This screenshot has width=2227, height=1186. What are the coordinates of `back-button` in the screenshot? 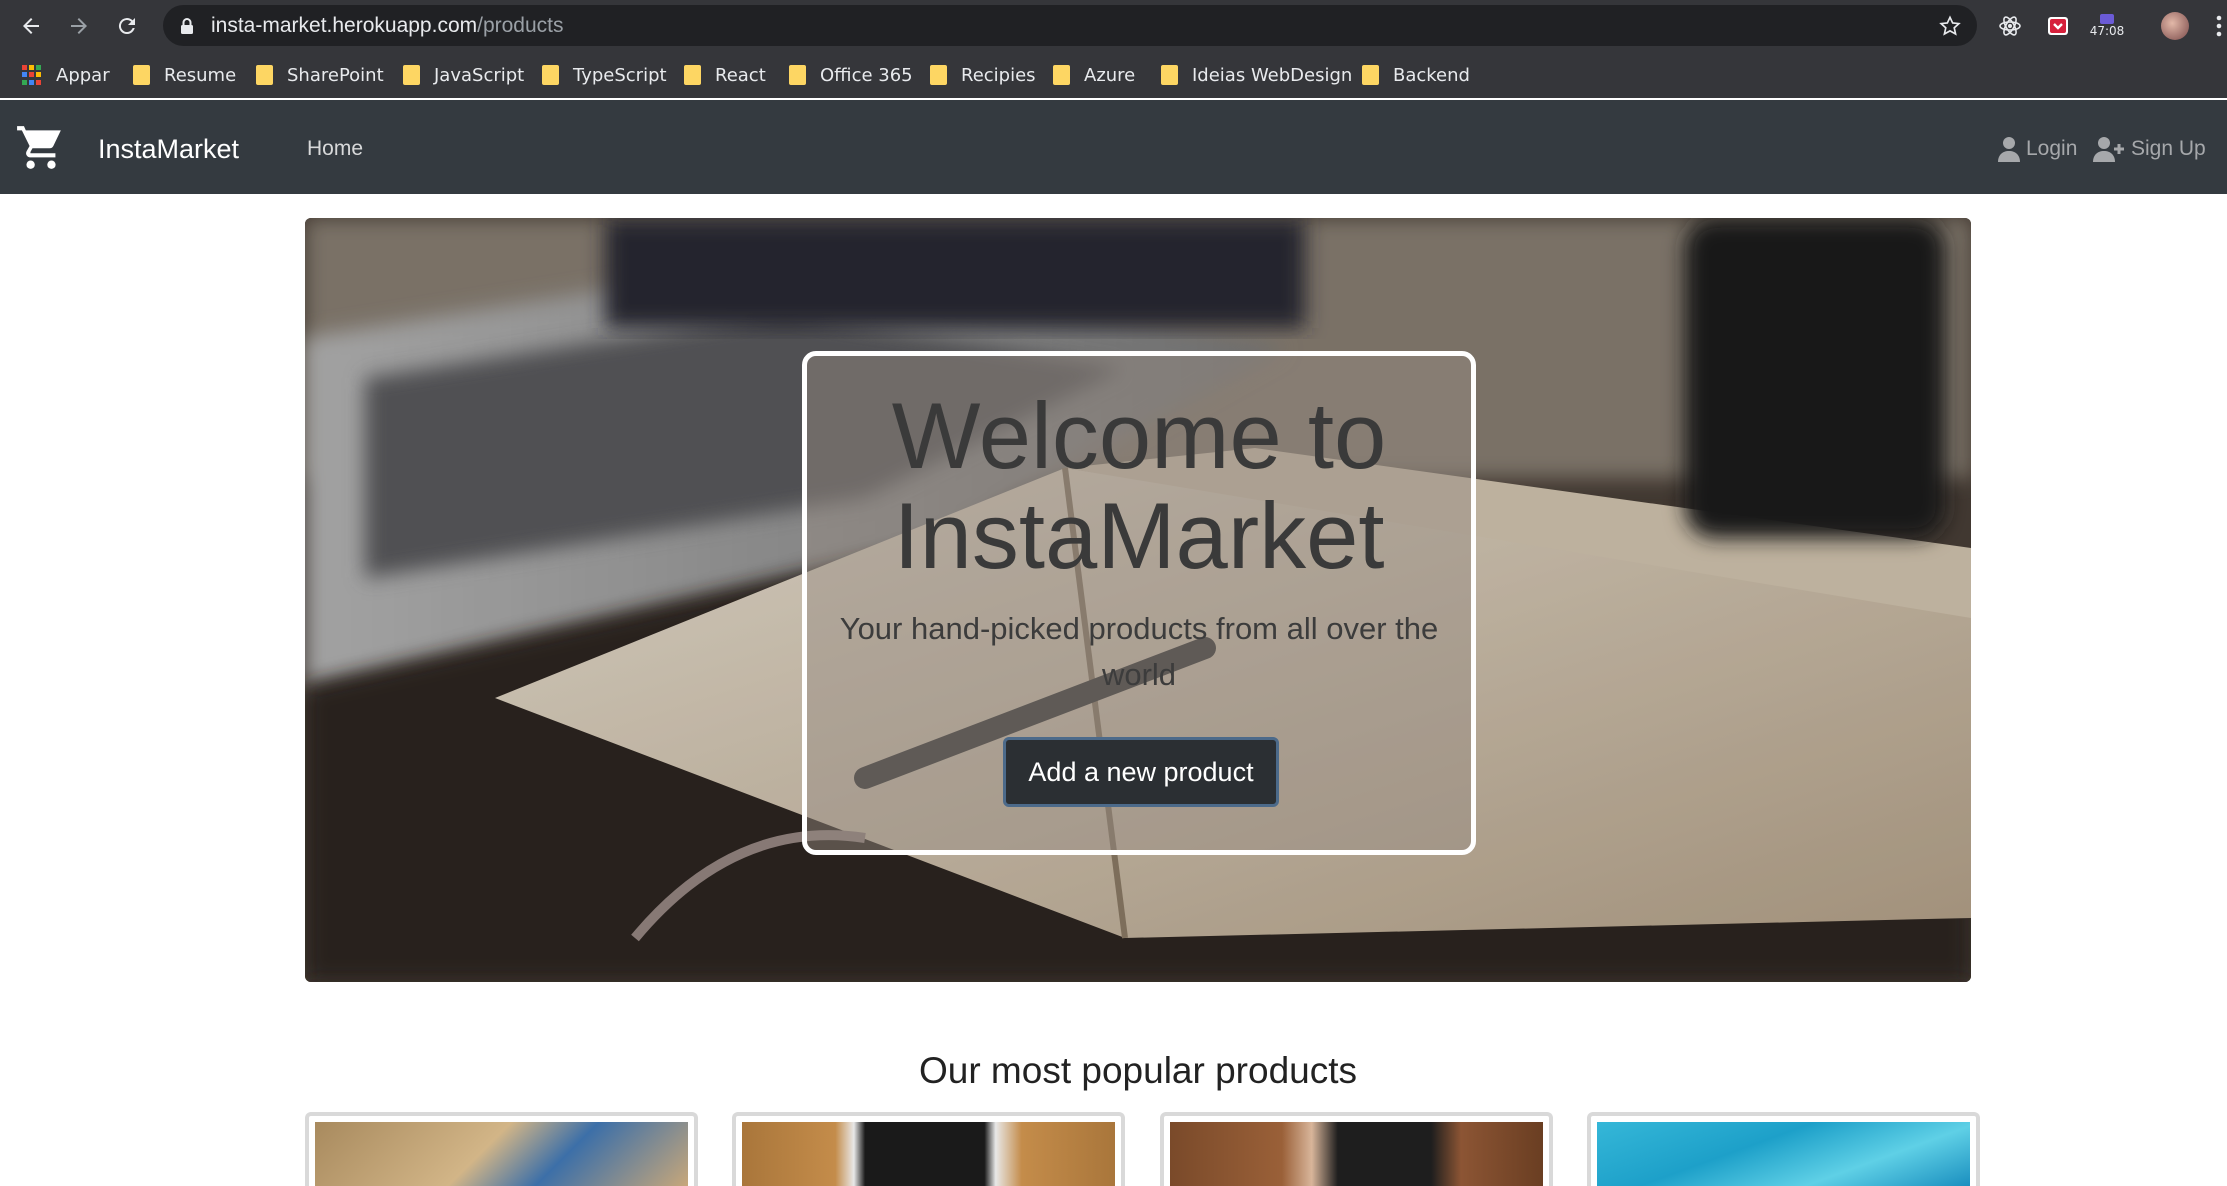 It's located at (31, 26).